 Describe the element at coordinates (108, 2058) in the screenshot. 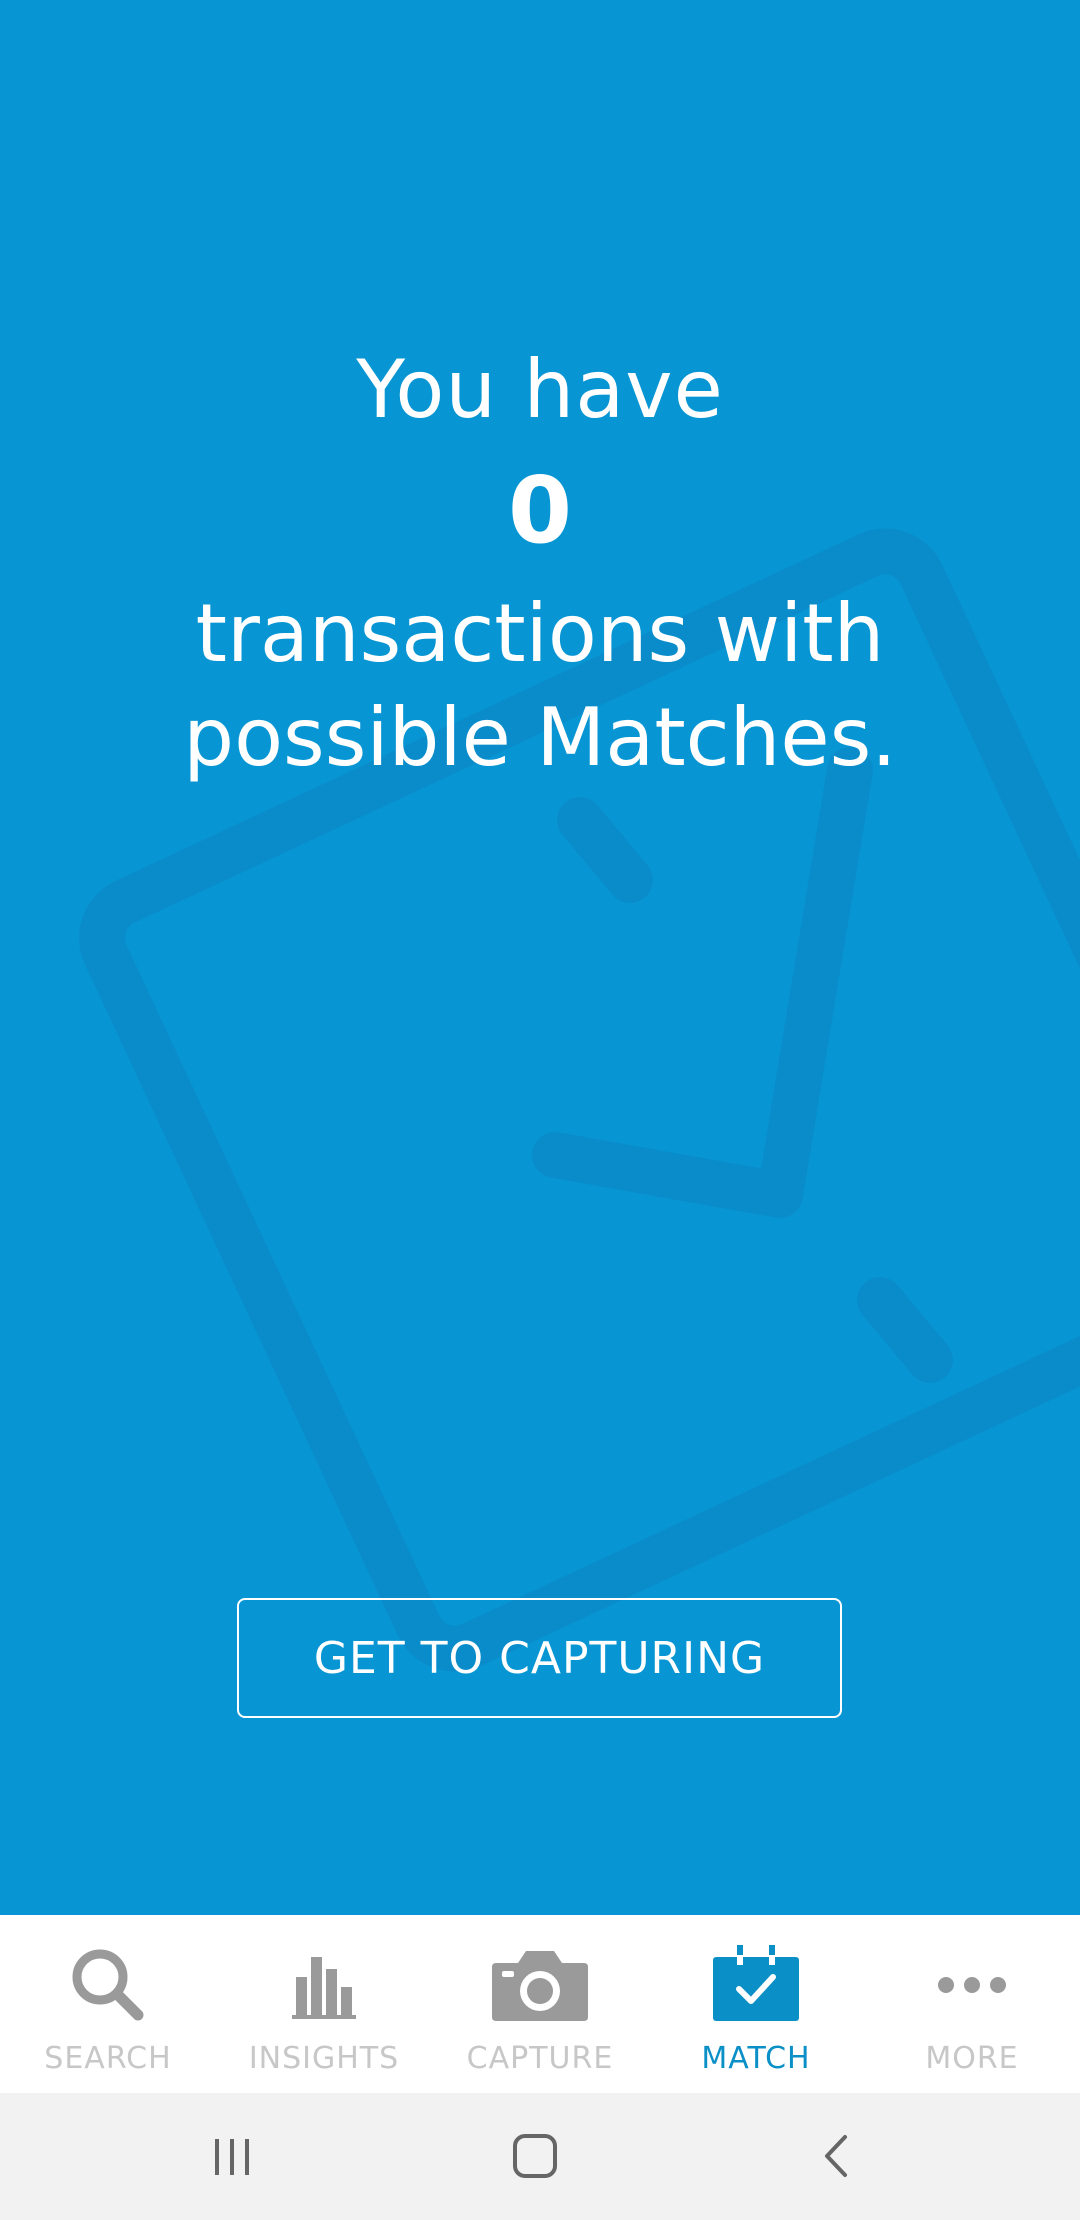

I see `tab-search-label: SEARCH` at that location.